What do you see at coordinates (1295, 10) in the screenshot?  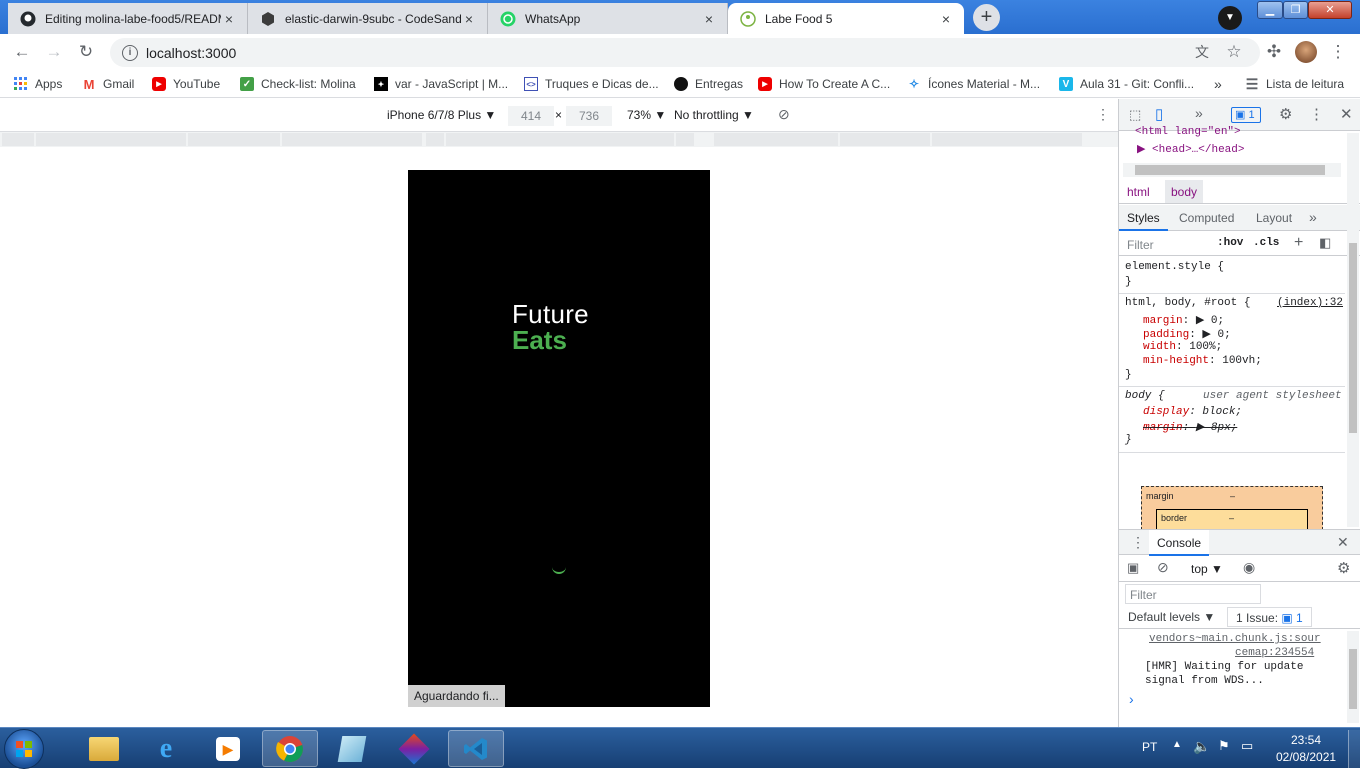 I see `maximize-button: ❐` at bounding box center [1295, 10].